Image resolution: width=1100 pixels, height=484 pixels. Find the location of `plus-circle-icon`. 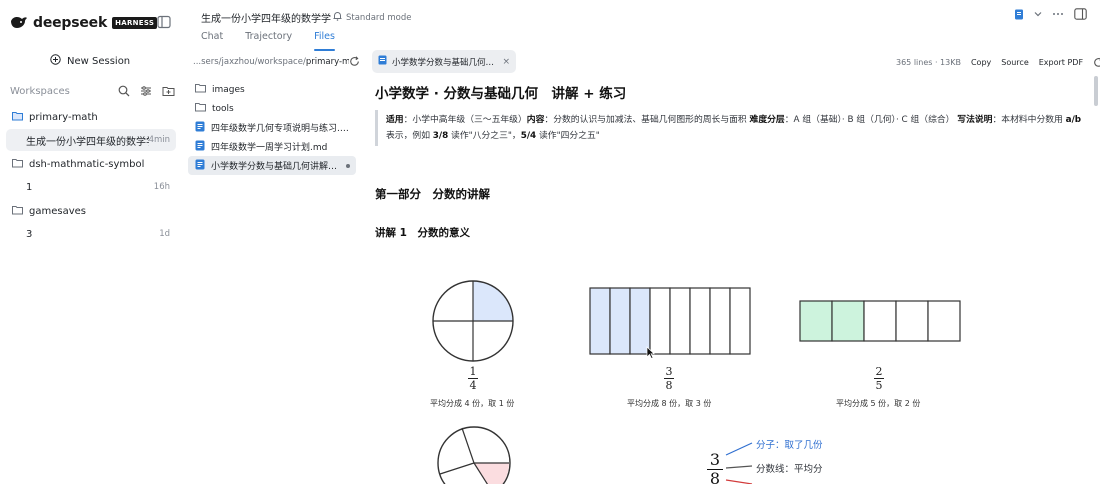

plus-circle-icon is located at coordinates (55, 61).